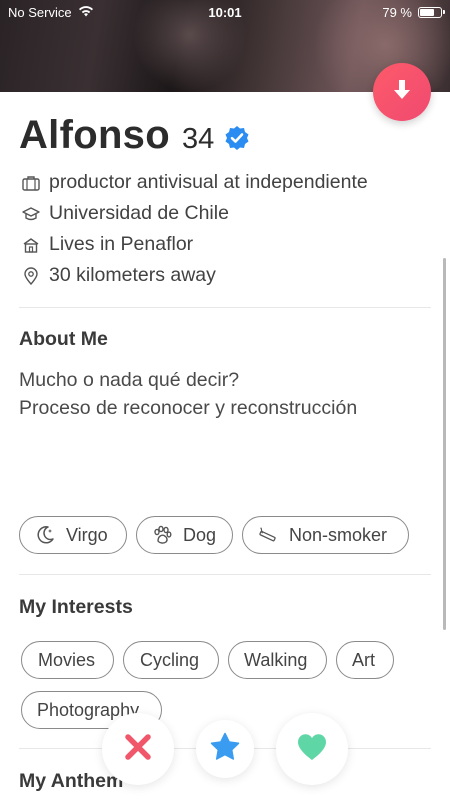 This screenshot has width=450, height=800. I want to click on status-bar: No Service 10:01 79 %, so click(225, 12).